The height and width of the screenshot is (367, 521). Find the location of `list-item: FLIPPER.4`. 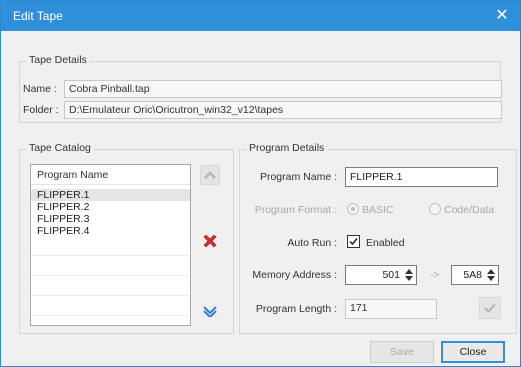

list-item: FLIPPER.4 is located at coordinates (110, 231).